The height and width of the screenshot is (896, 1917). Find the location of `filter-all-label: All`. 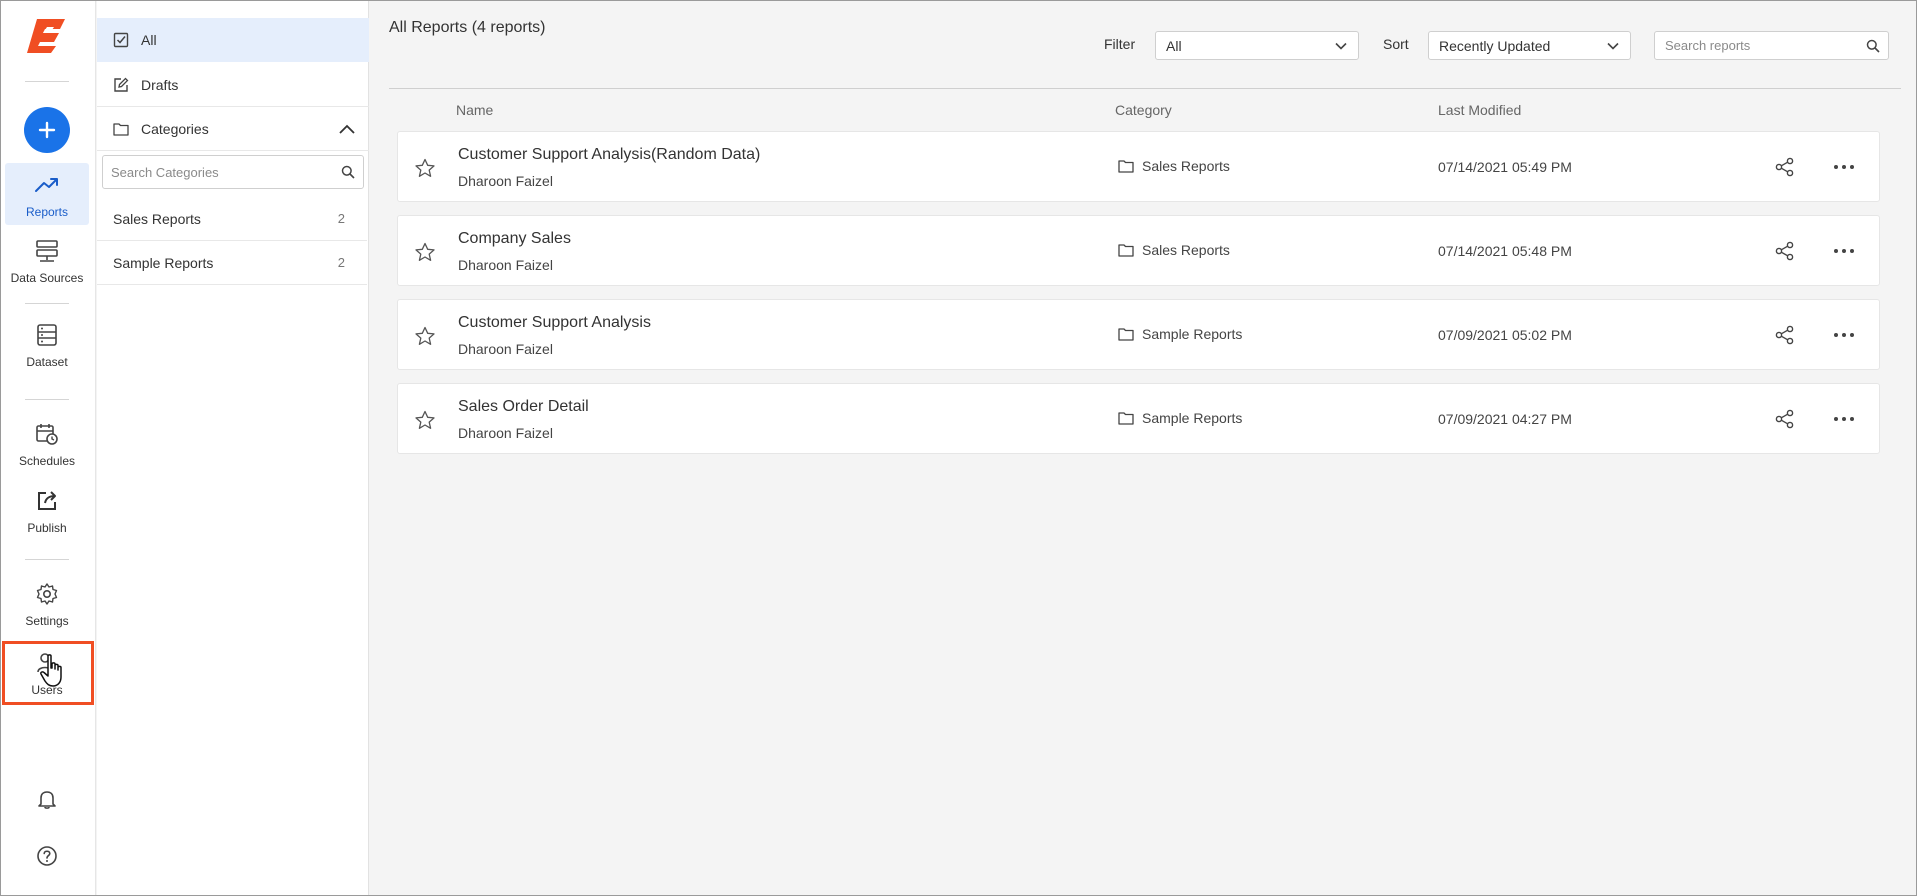

filter-all-label: All is located at coordinates (149, 40).